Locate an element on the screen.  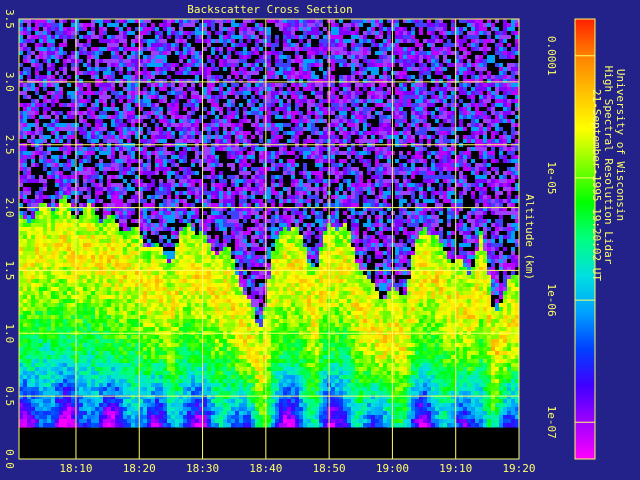
colorbar-tick-label: 1e-06 is located at coordinates (551, 300).